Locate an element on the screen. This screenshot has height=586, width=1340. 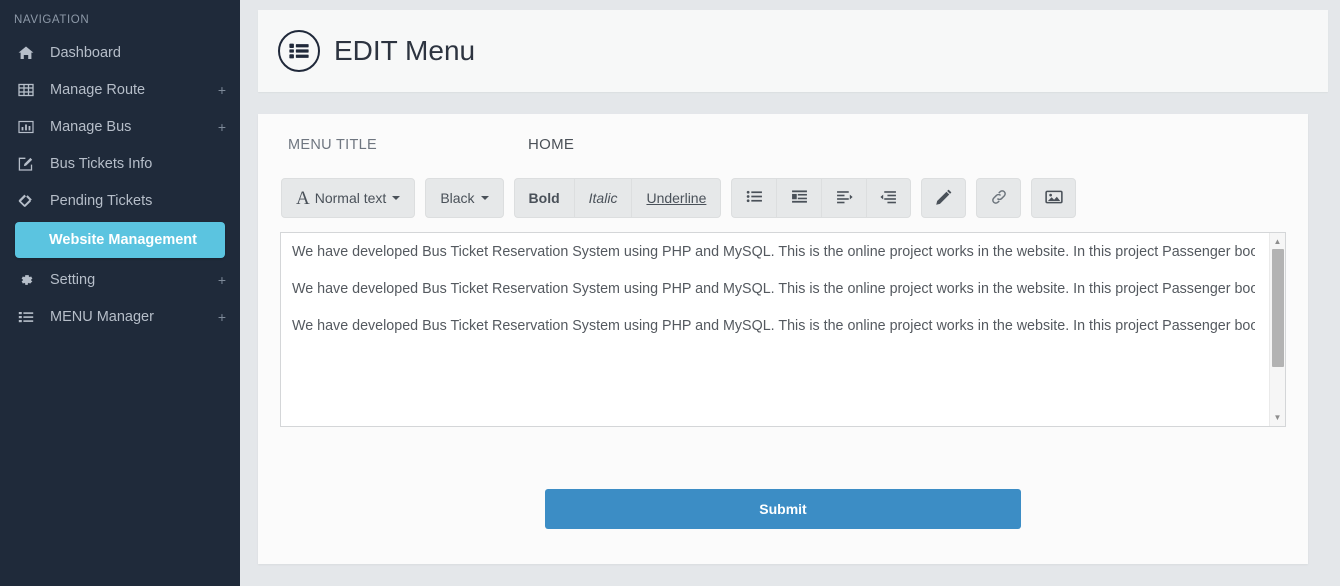
text-color-dropdown: Black is located at coordinates (464, 198).